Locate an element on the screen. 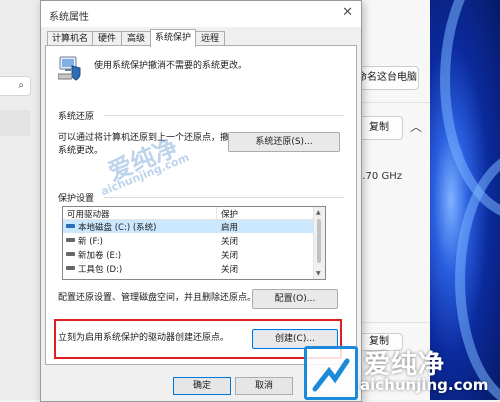 This screenshot has width=500, height=402. drive-name: 新加卷 (E:) is located at coordinates (100, 256).